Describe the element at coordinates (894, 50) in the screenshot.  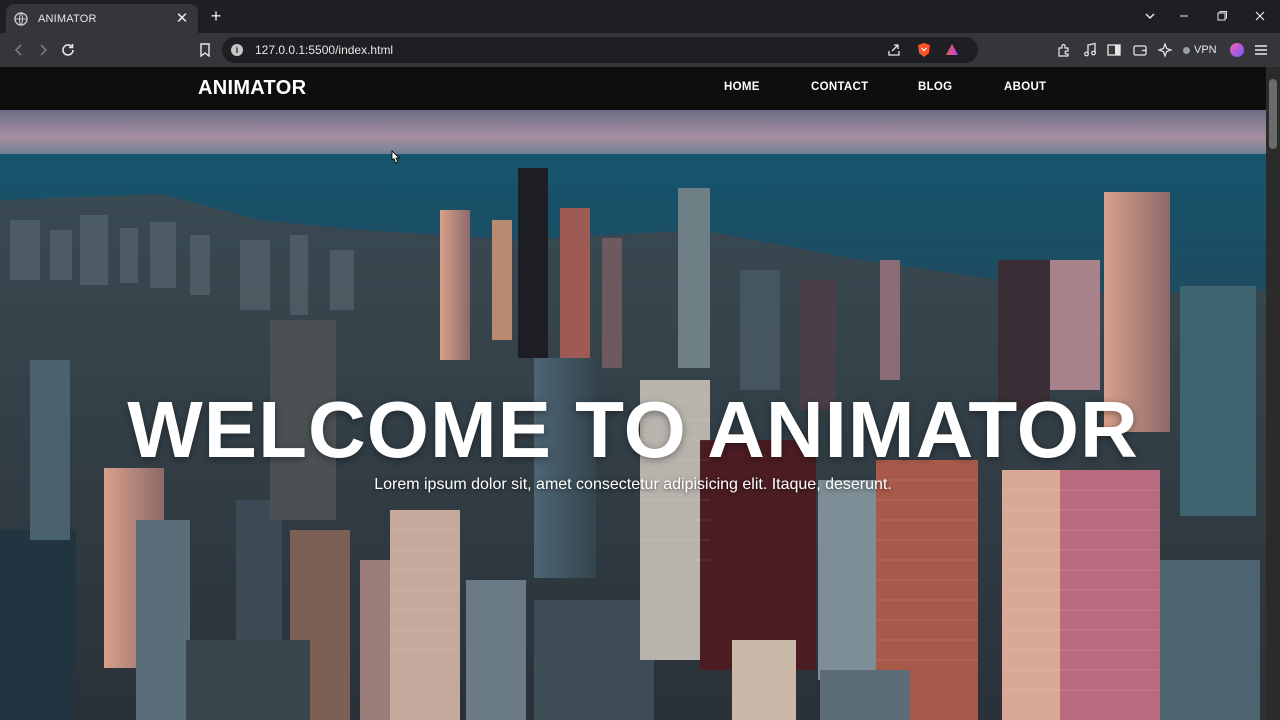
I see `share-icon` at that location.